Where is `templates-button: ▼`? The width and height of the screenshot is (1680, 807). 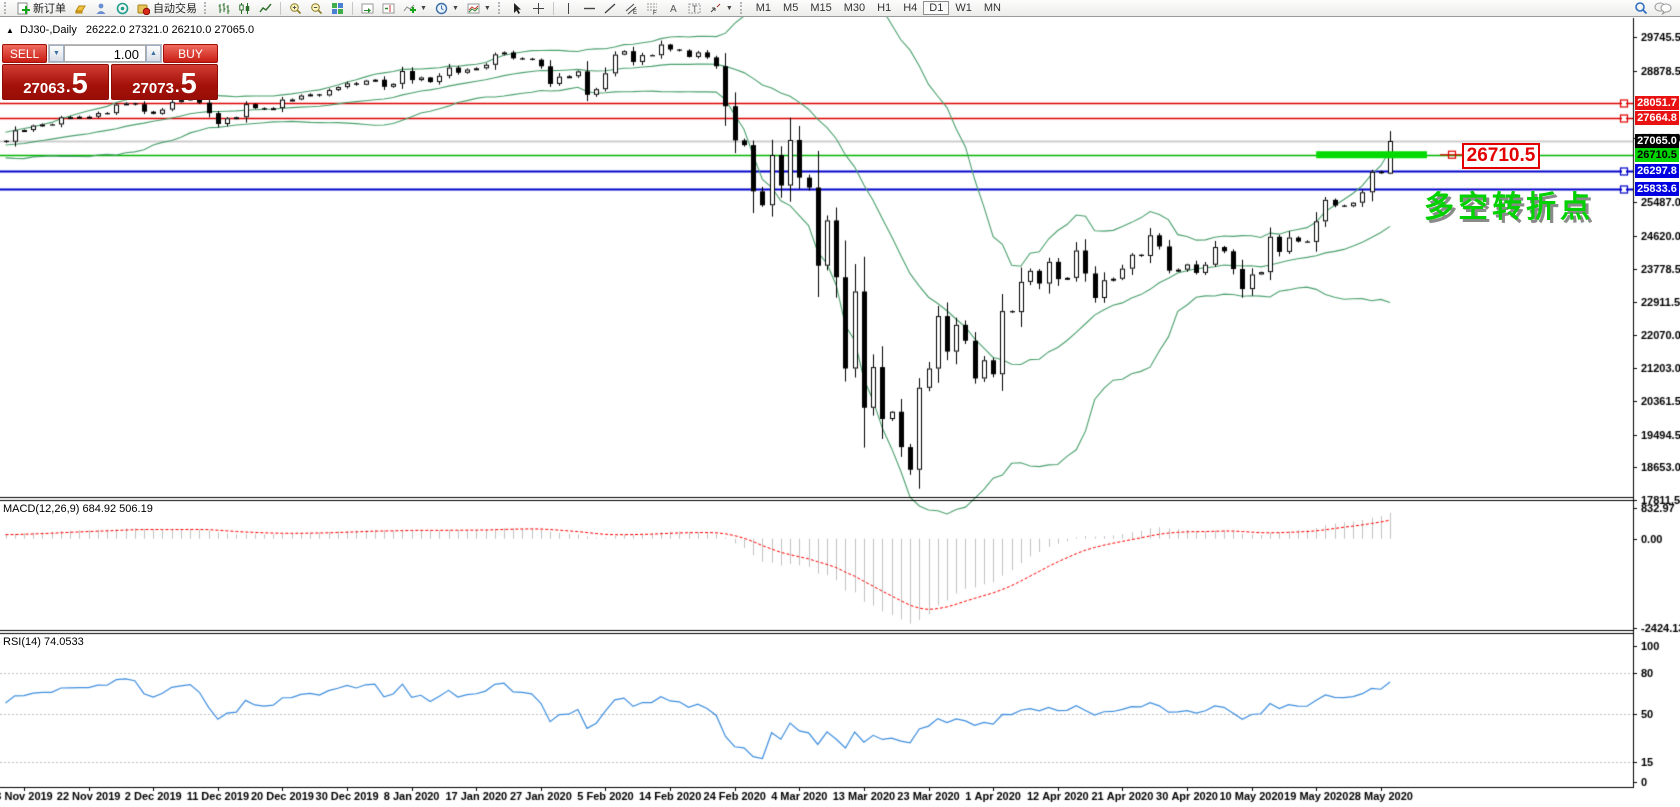
templates-button: ▼ is located at coordinates (479, 8).